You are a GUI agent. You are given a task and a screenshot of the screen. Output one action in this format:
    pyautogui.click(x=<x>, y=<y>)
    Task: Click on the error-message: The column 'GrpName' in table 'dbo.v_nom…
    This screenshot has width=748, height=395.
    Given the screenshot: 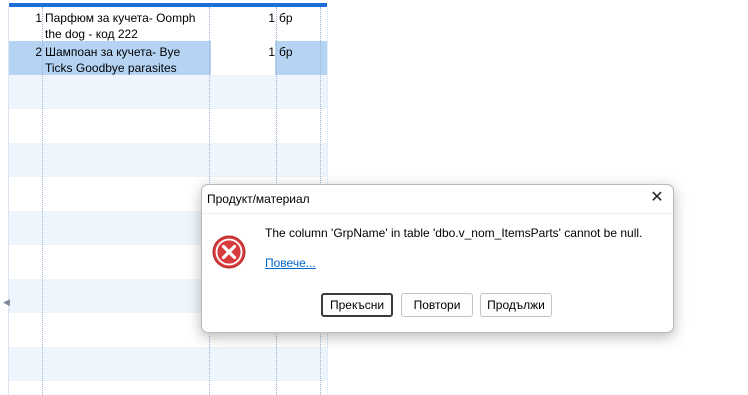 What is the action you would take?
    pyautogui.click(x=454, y=233)
    